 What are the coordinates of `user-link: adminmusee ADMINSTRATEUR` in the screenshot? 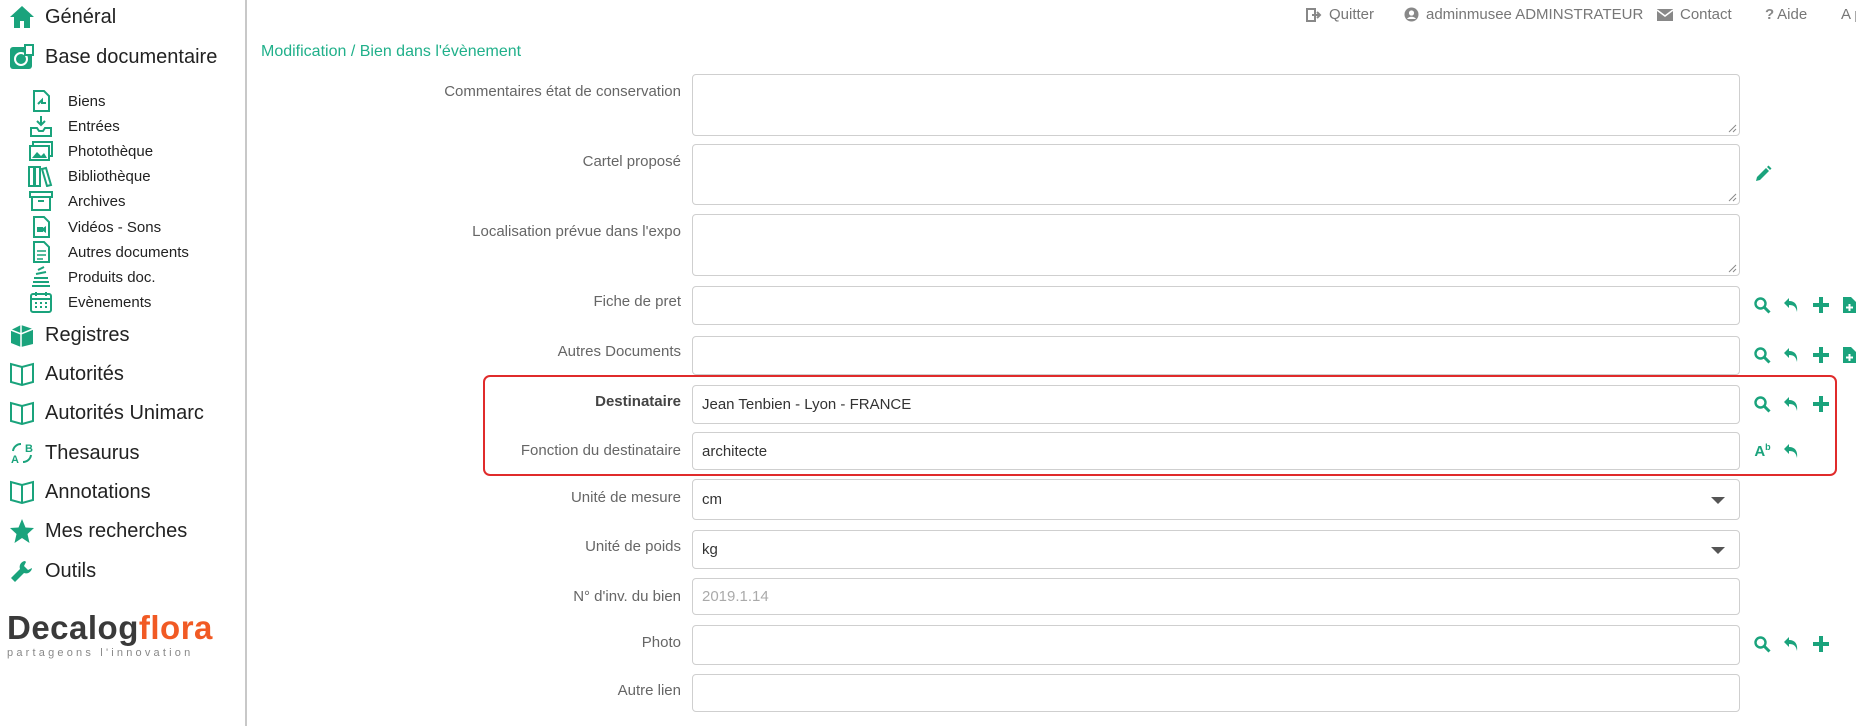 It's located at (1523, 14).